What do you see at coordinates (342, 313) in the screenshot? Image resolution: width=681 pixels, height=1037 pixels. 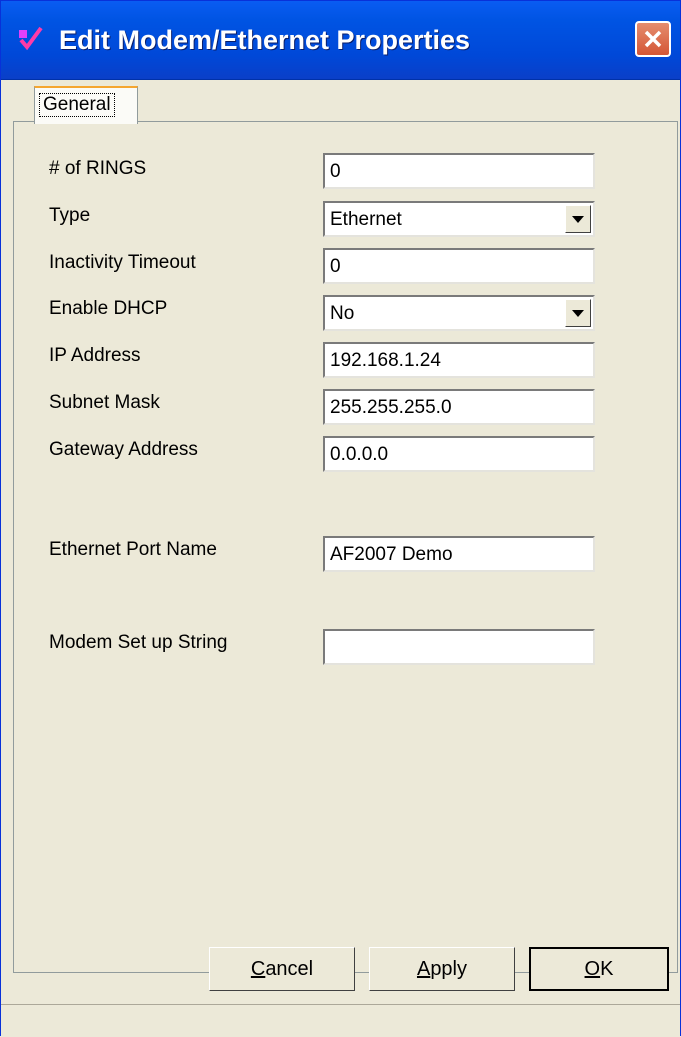 I see `enable-dhcp-value: No` at bounding box center [342, 313].